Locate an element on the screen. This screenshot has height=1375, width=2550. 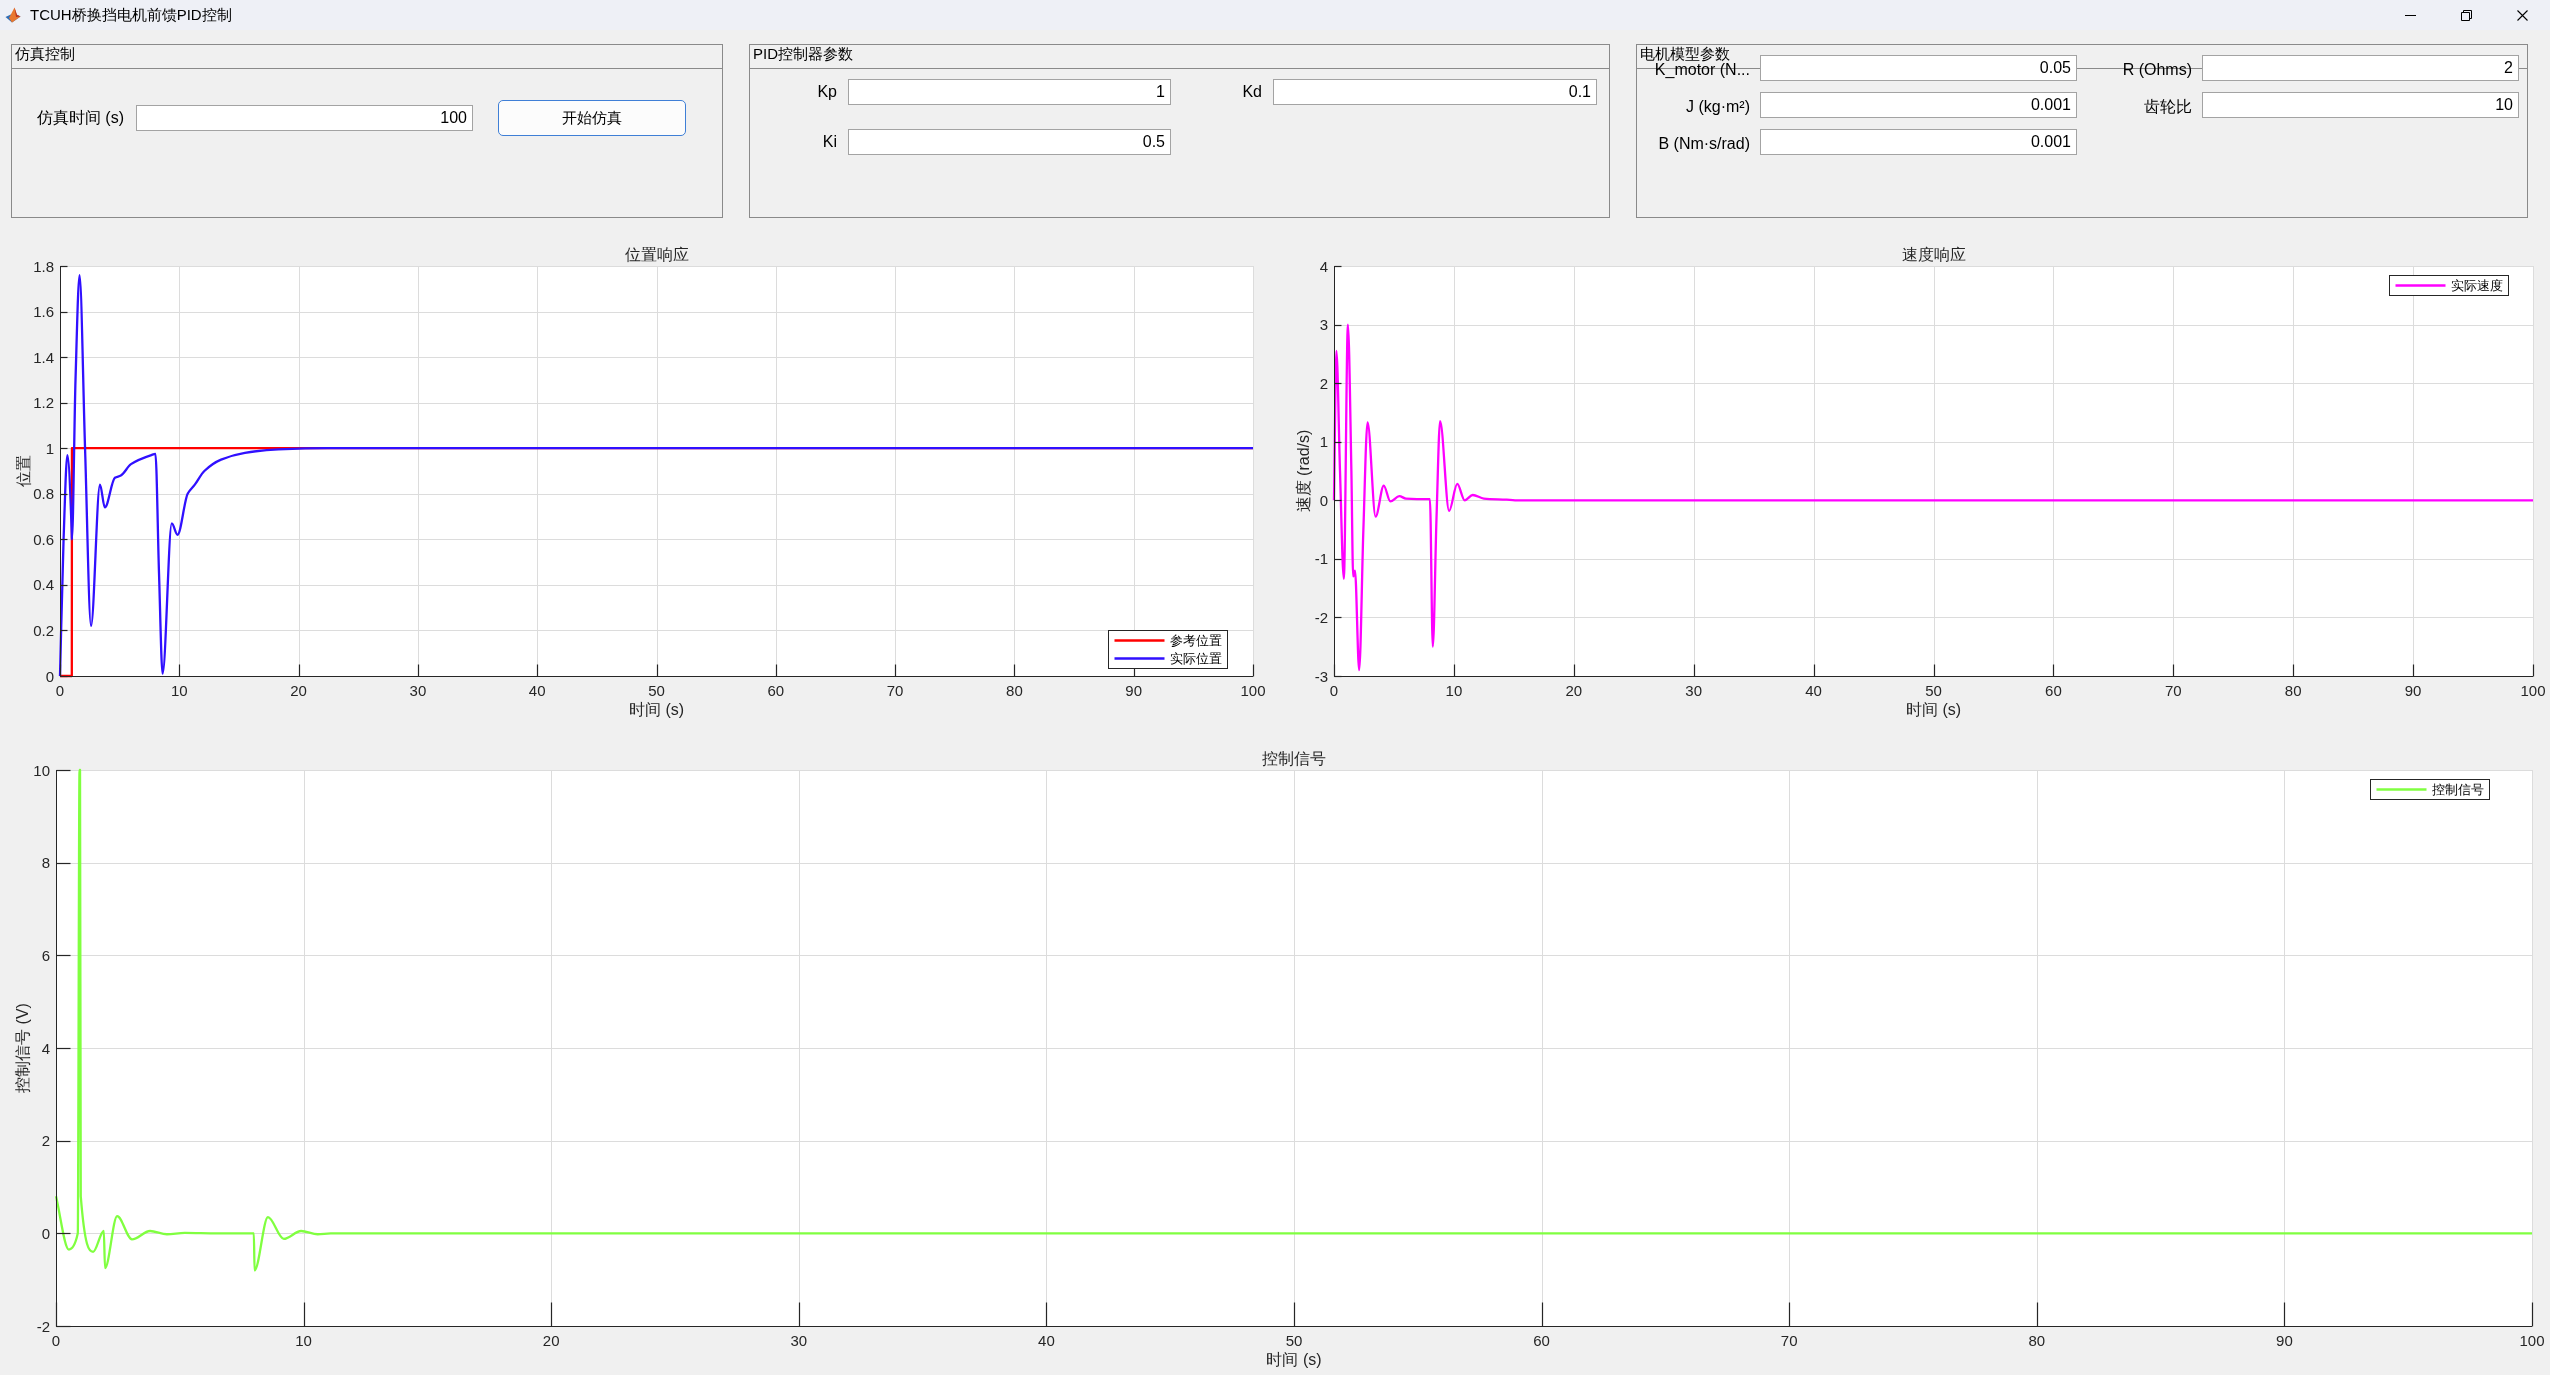
field-label: B (Nm·s/rad) is located at coordinates (1704, 144).